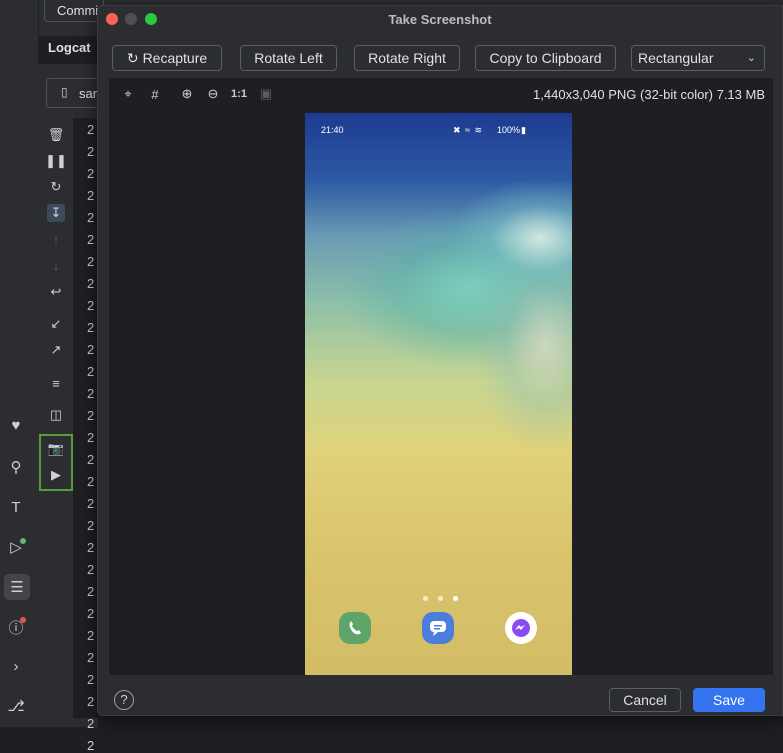 The image size is (783, 753). Describe the element at coordinates (124, 700) in the screenshot. I see `help-button: ?` at that location.